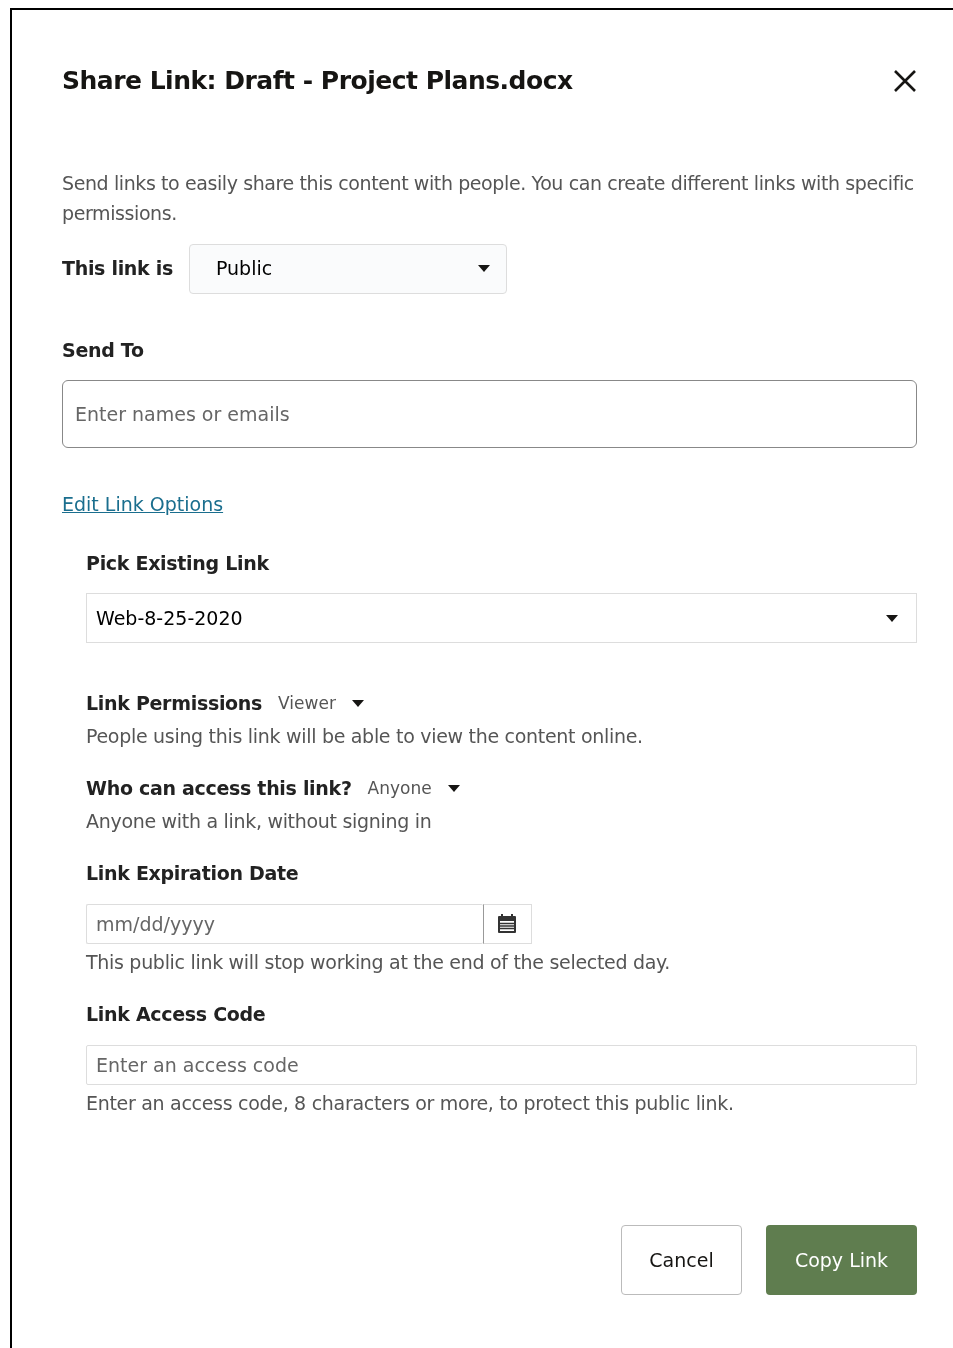 The width and height of the screenshot is (953, 1348). I want to click on field-label: Send To, so click(103, 350).